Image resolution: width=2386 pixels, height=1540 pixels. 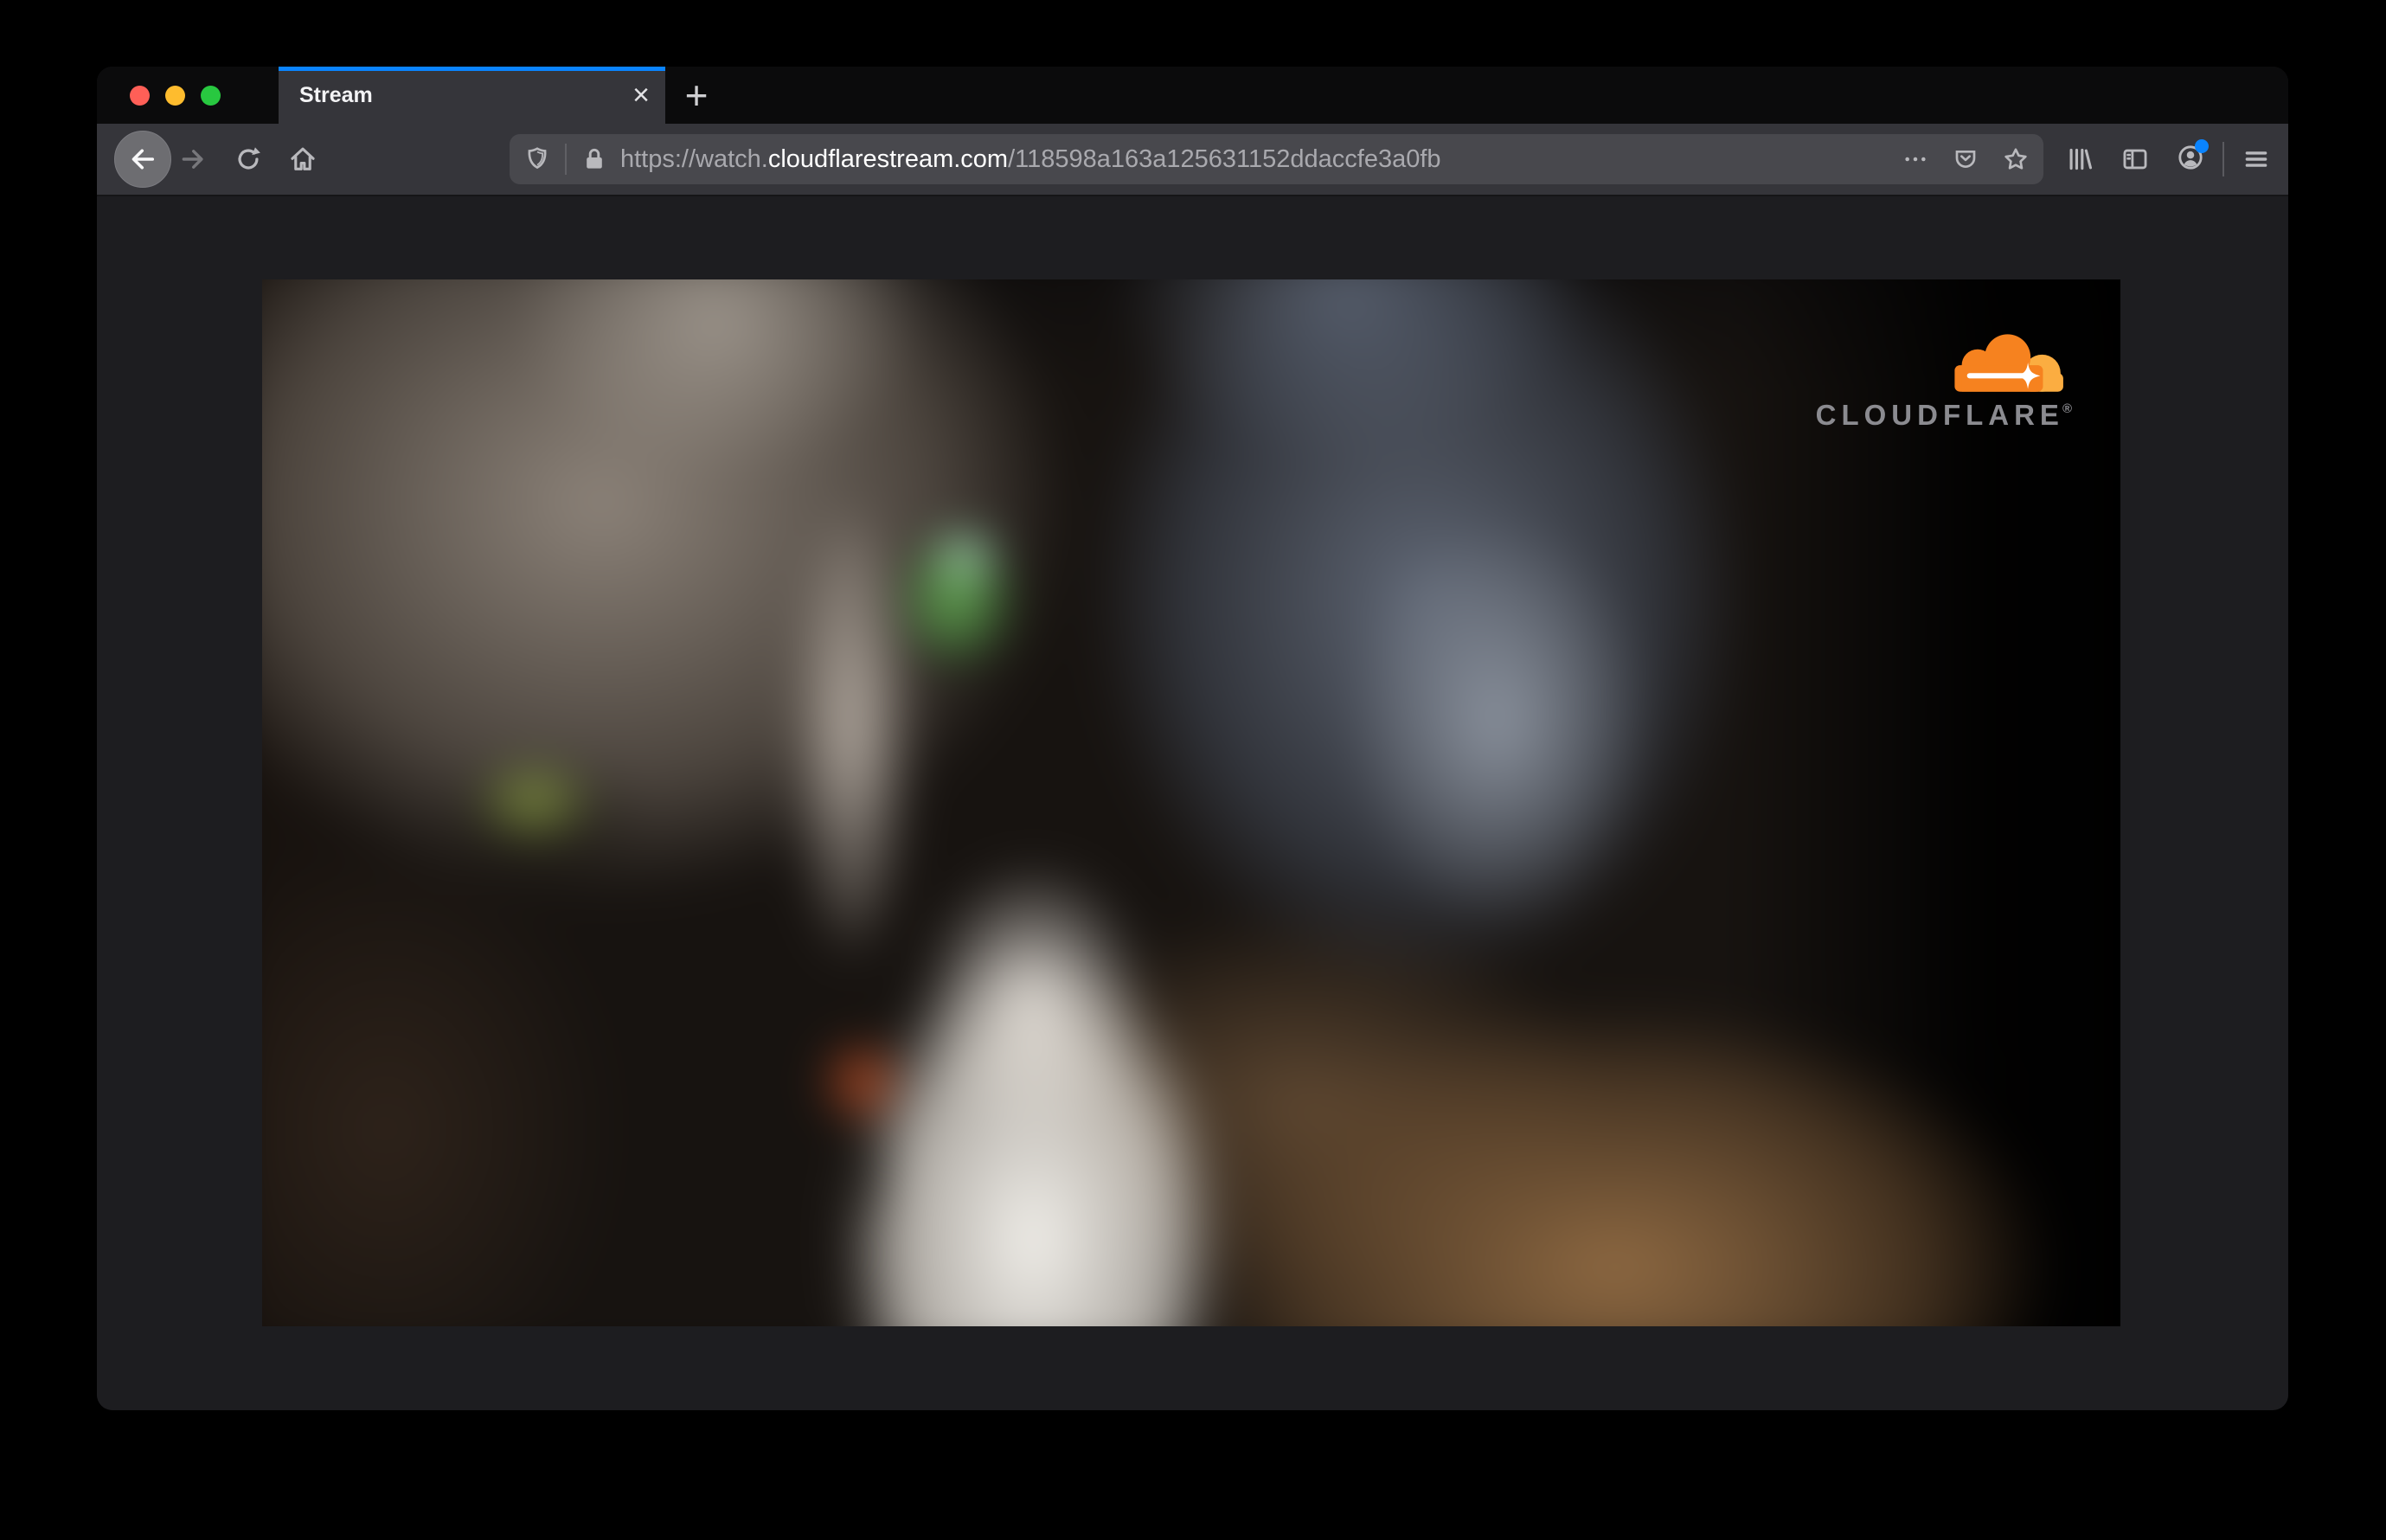 What do you see at coordinates (2079, 159) in the screenshot?
I see `library-icon` at bounding box center [2079, 159].